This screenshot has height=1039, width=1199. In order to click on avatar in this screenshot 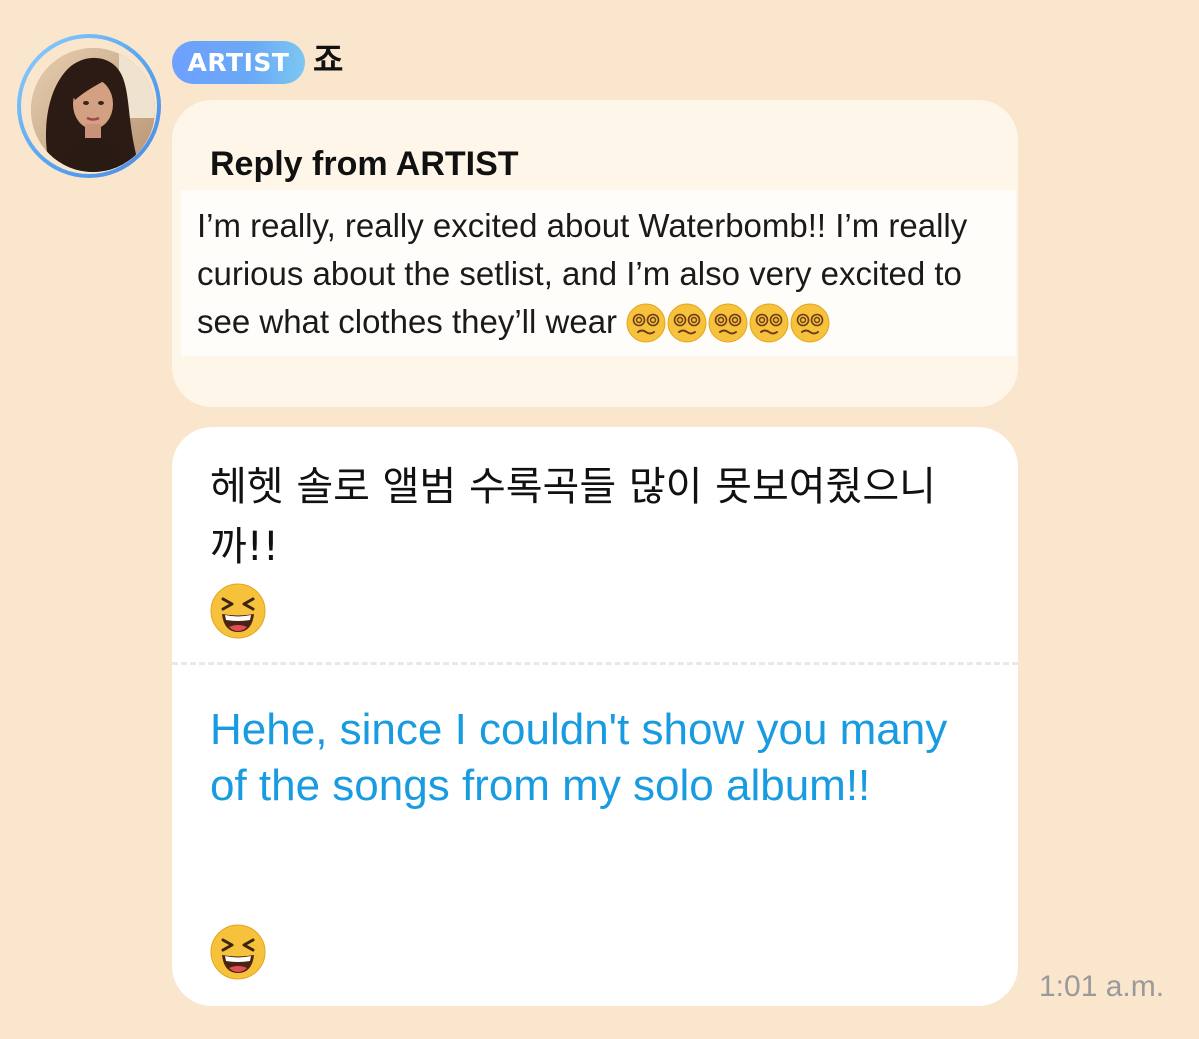, I will do `click(89, 106)`.